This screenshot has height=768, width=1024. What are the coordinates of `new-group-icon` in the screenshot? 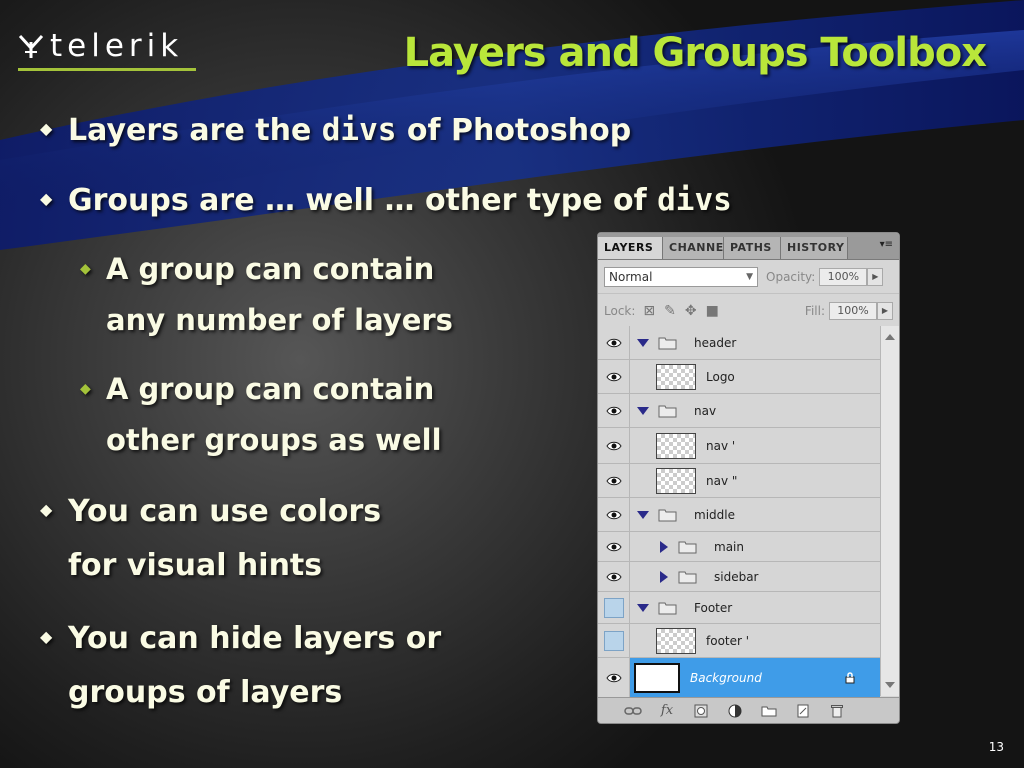 It's located at (769, 711).